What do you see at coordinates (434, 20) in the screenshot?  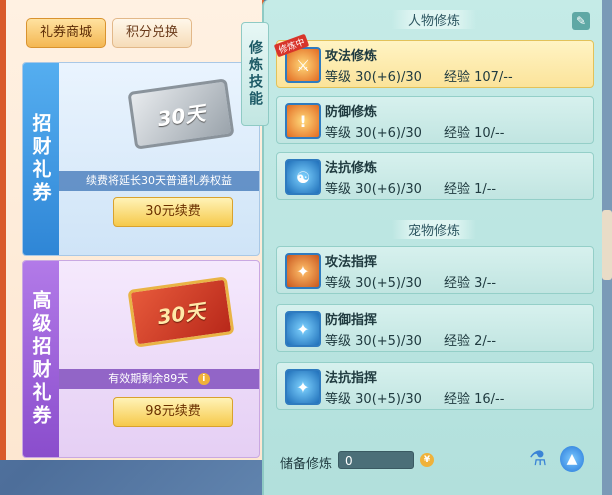 I see `character-section-title: 人物修炼` at bounding box center [434, 20].